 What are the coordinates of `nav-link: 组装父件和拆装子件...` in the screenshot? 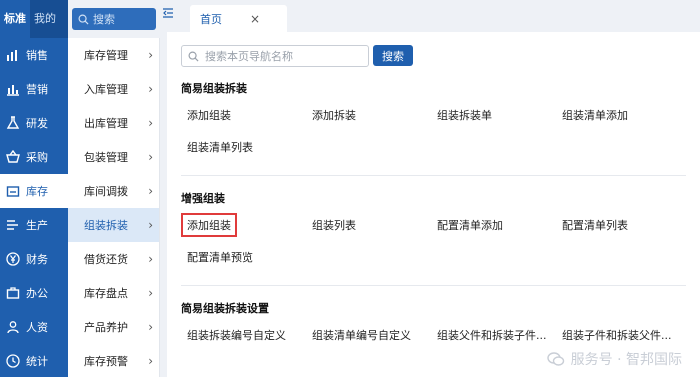 It's located at (493, 335).